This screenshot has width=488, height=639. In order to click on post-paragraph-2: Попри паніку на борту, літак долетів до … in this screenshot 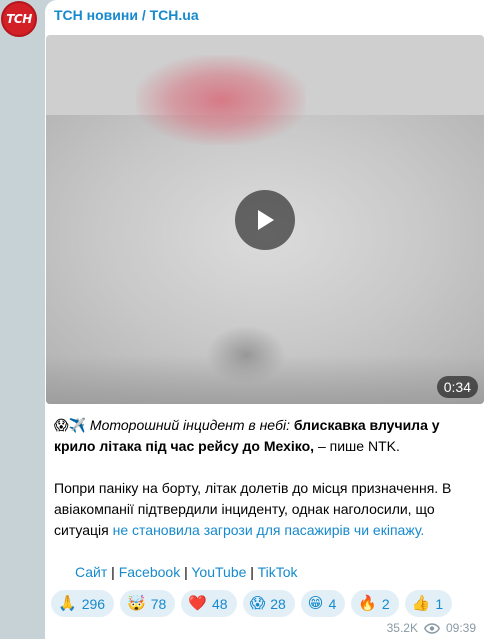, I will do `click(266, 509)`.